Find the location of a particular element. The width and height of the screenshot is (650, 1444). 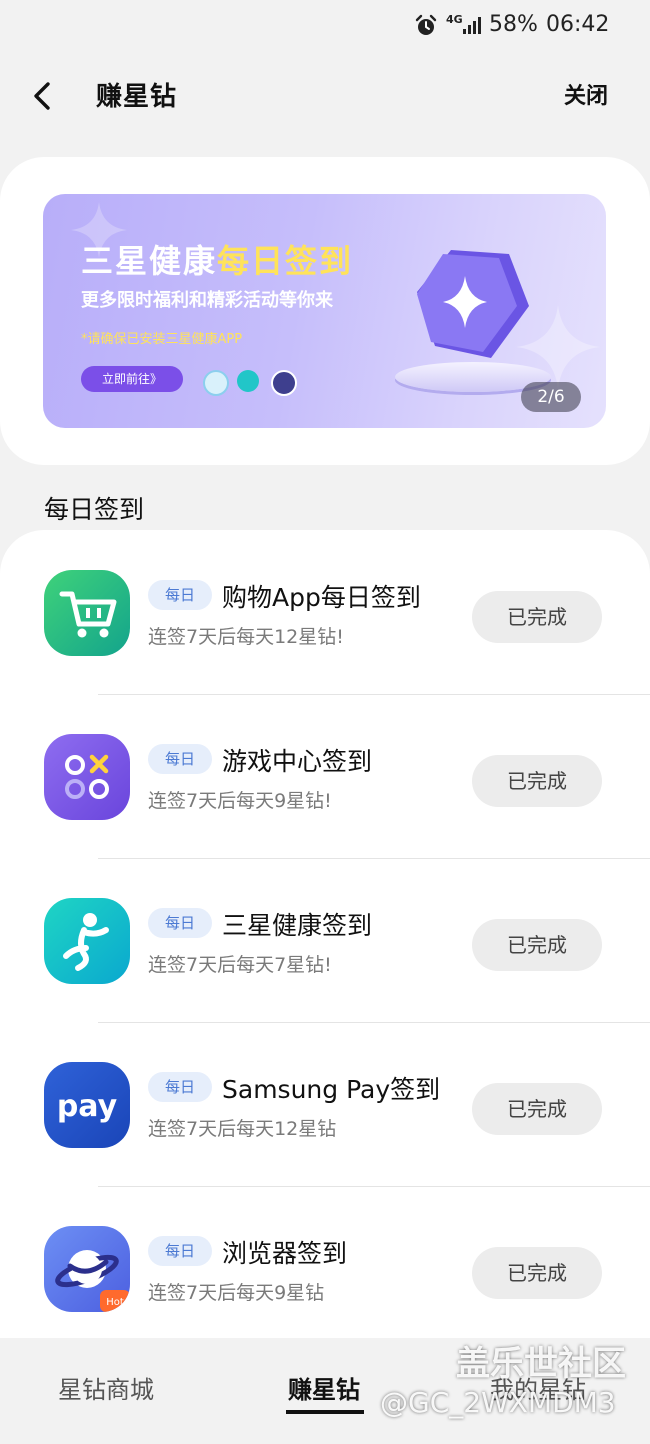

watermark-community: 盖乐世社区 is located at coordinates (541, 1364).